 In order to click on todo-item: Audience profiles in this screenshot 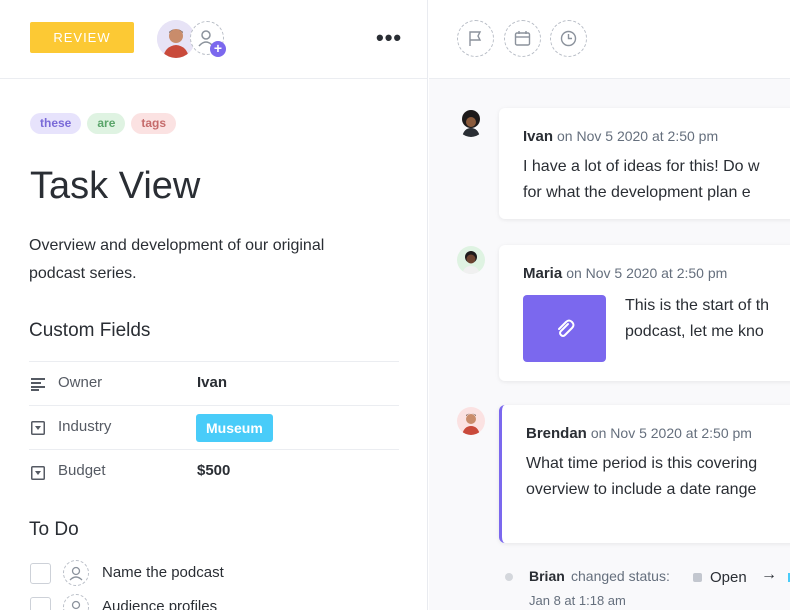, I will do `click(215, 601)`.